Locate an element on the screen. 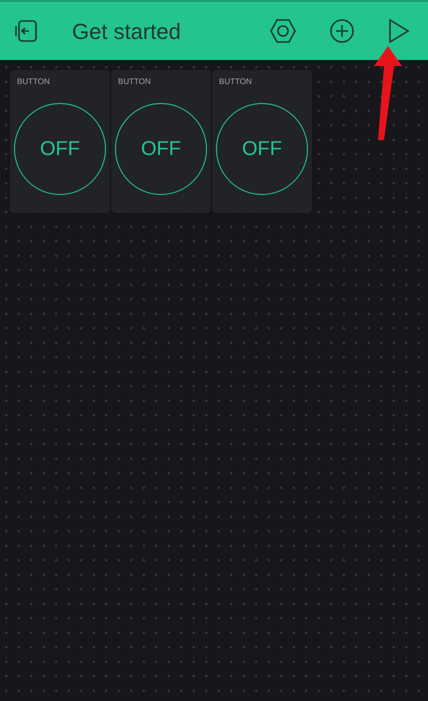 Image resolution: width=428 pixels, height=701 pixels. add-icon is located at coordinates (342, 31).